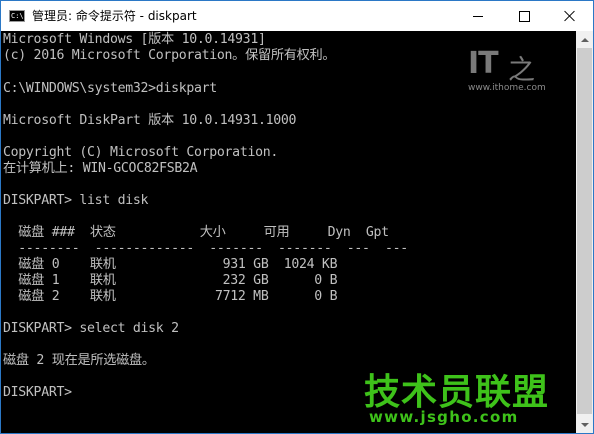 Image resolution: width=594 pixels, height=434 pixels. Describe the element at coordinates (170, 280) in the screenshot. I see `console-line: 磁盘 1 联机 232 GB 0 B` at that location.